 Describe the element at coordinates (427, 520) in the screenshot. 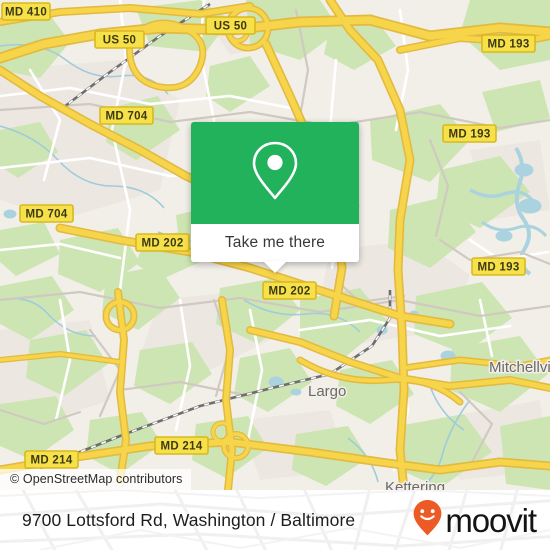

I see `moovit-pin-icon` at that location.